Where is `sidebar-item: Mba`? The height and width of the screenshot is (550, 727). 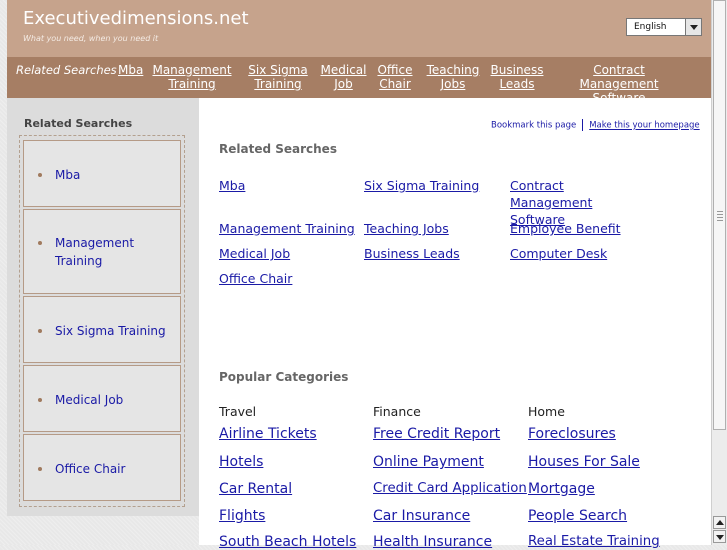
sidebar-item: Mba is located at coordinates (102, 173).